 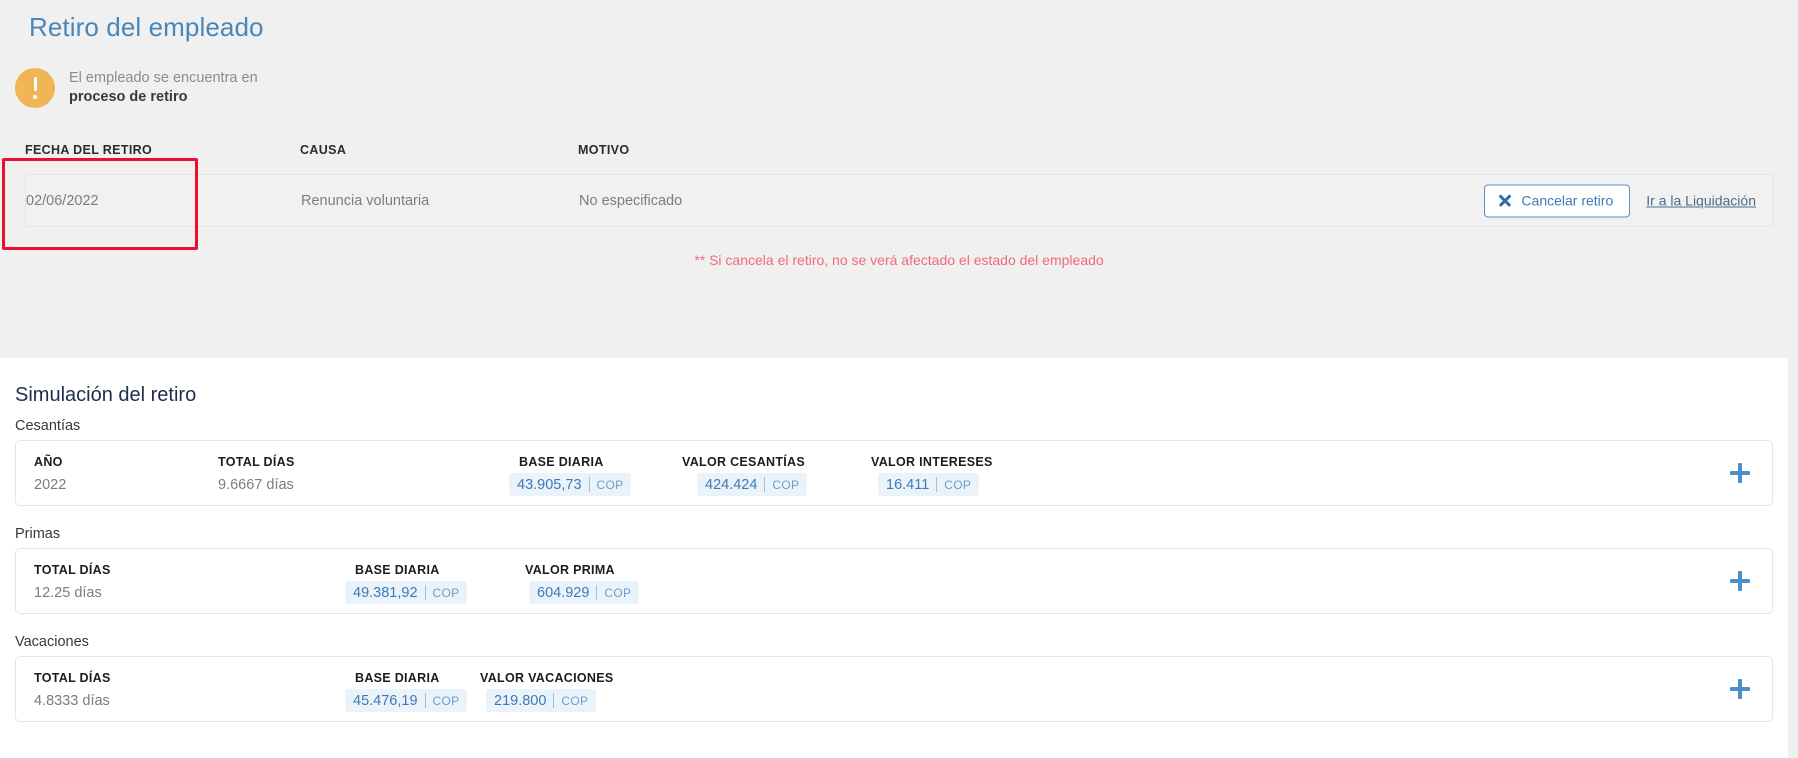 I want to click on header-valor-cesantias: VALOR CESANTÍAS, so click(x=744, y=462).